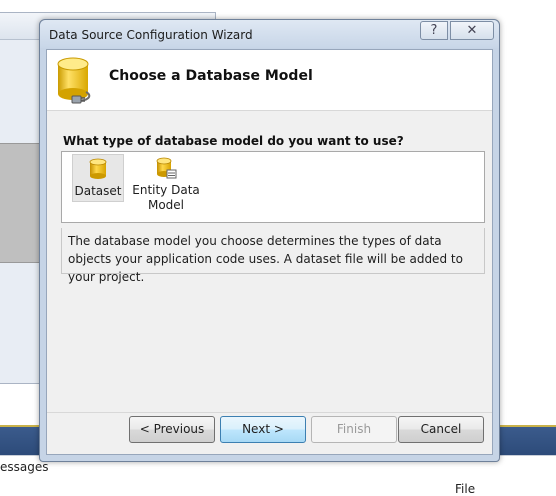 This screenshot has height=496, width=556. Describe the element at coordinates (166, 168) in the screenshot. I see `entity-model-icon` at that location.